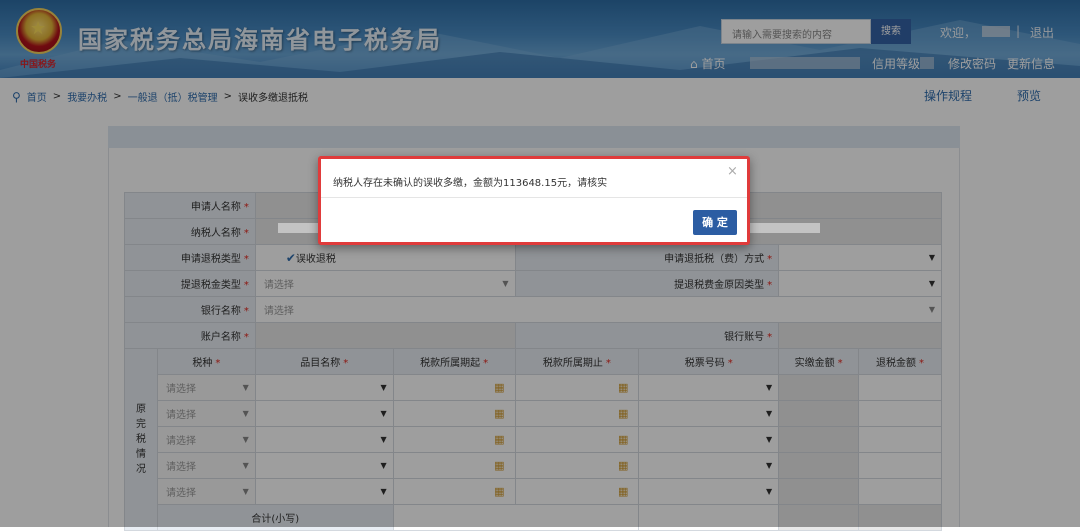 The height and width of the screenshot is (531, 1080). I want to click on dialog-divider, so click(534, 197).